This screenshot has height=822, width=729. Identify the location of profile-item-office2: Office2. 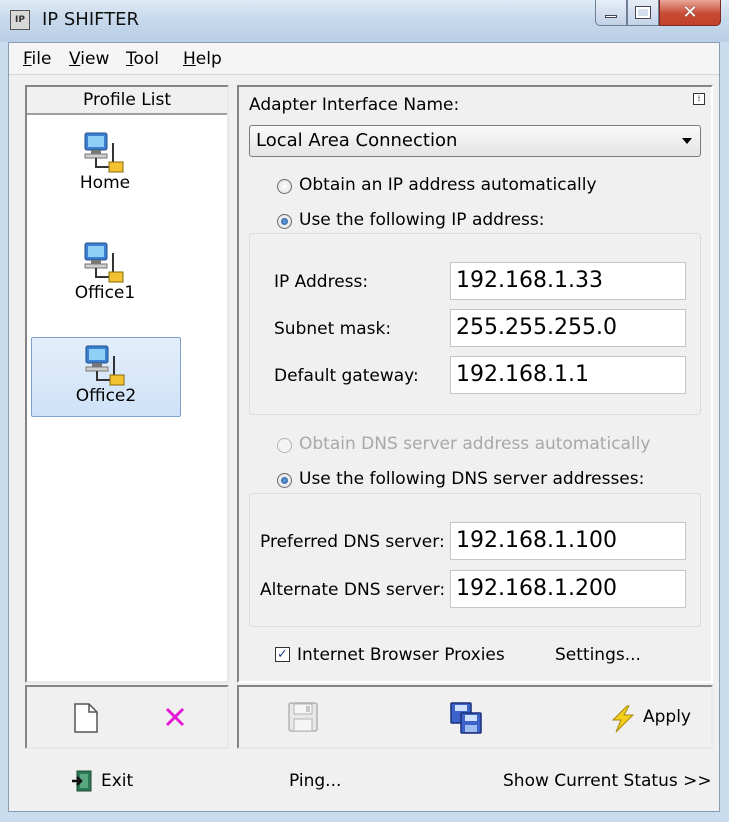
(106, 377).